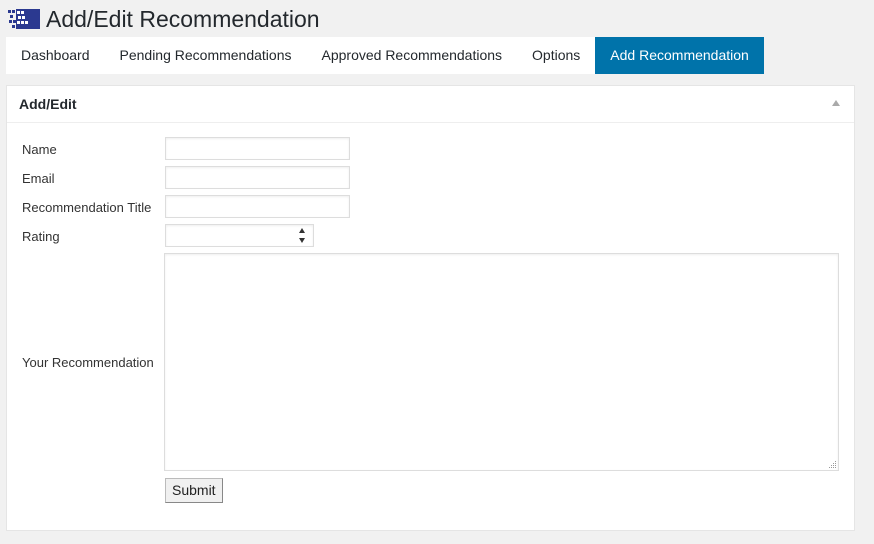 The height and width of the screenshot is (544, 874). I want to click on spin-up-icon, so click(302, 230).